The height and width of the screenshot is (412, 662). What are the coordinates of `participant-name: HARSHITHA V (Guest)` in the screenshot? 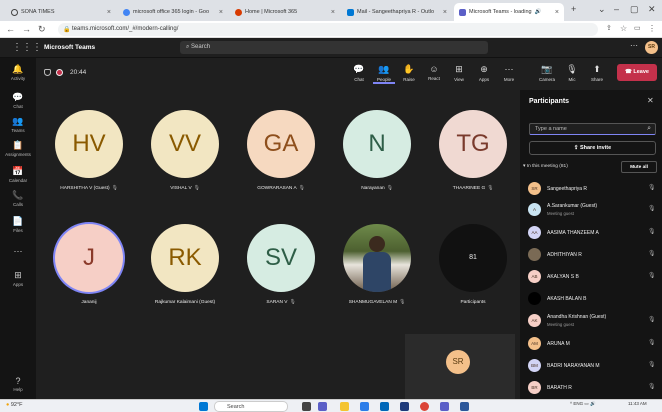 It's located at (85, 188).